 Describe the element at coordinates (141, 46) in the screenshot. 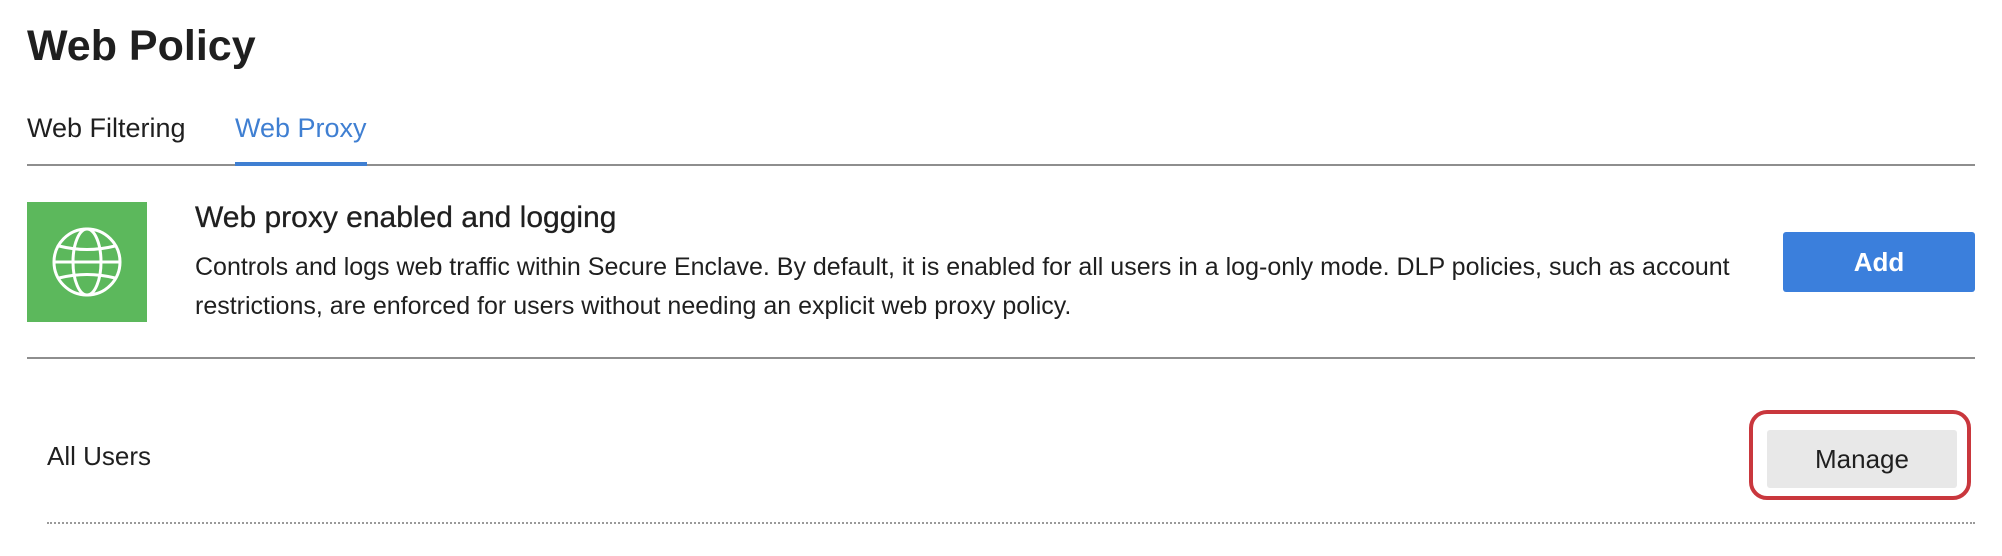

I see `page-title: Web Policy` at that location.